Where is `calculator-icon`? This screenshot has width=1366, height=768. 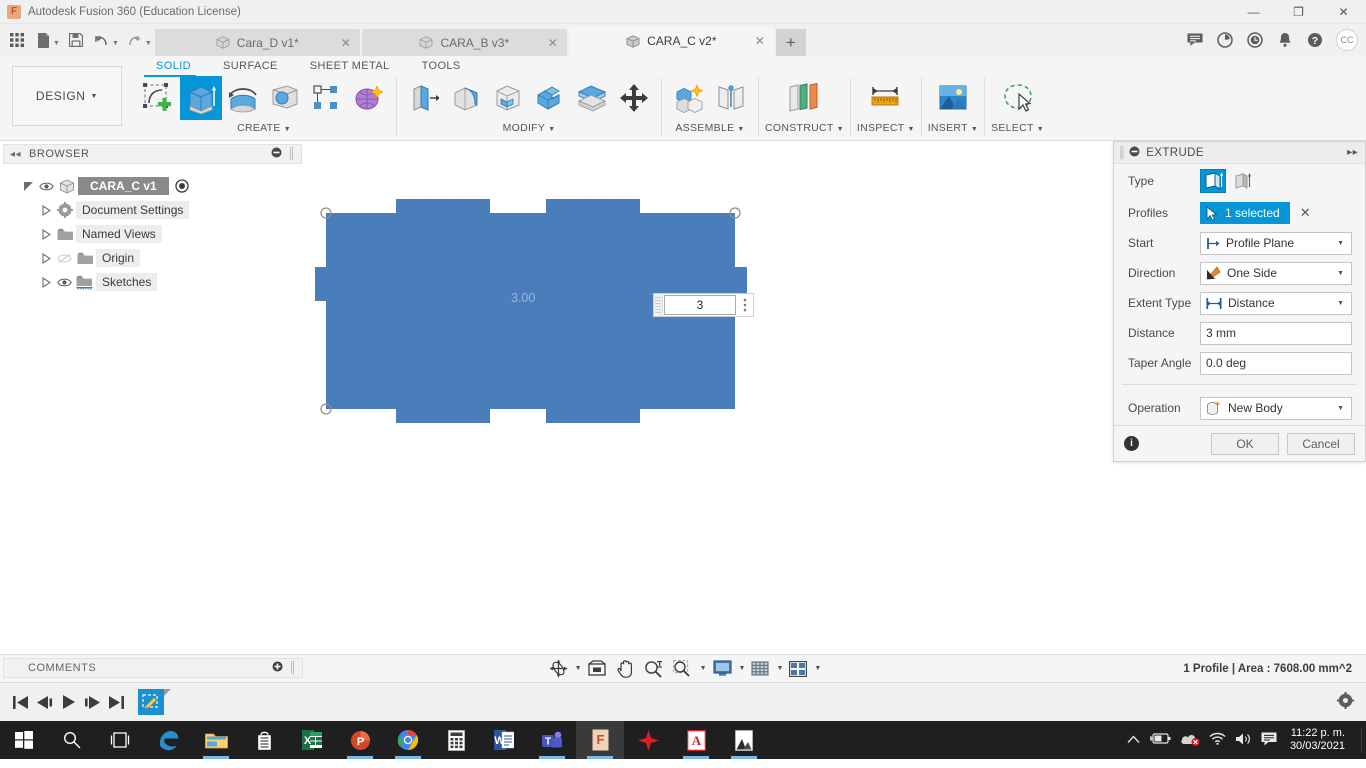
calculator-icon is located at coordinates (456, 740).